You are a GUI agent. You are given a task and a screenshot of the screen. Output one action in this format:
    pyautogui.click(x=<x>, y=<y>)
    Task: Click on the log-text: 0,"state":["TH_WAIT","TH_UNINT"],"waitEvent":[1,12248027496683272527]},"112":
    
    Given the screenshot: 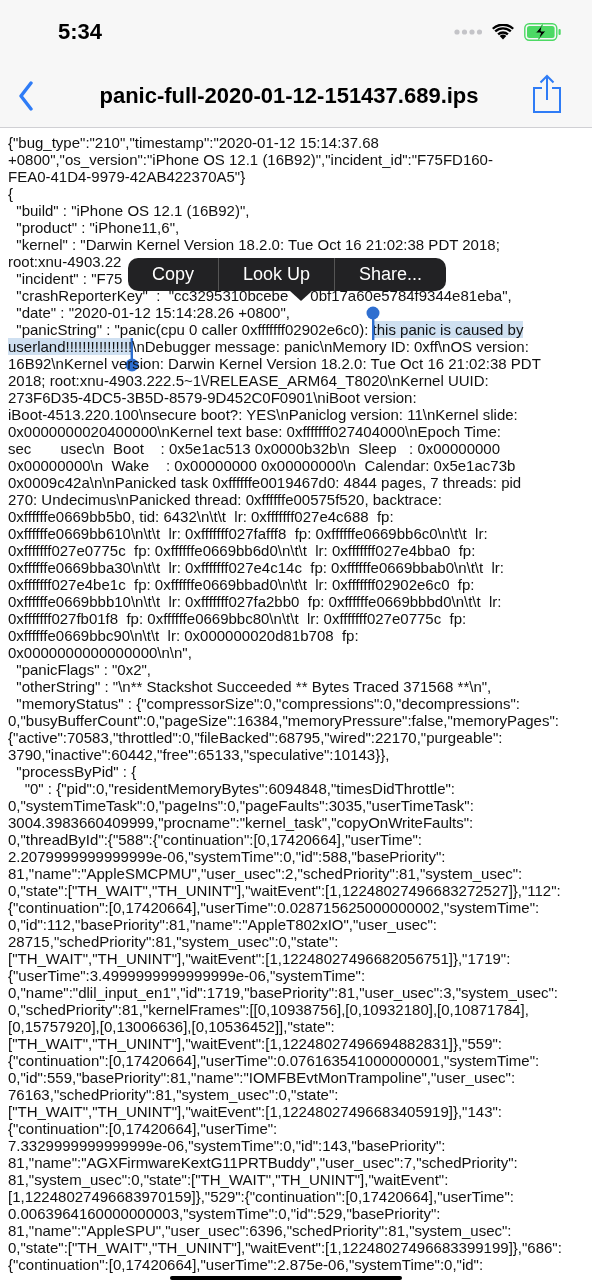 What is the action you would take?
    pyautogui.click(x=284, y=890)
    